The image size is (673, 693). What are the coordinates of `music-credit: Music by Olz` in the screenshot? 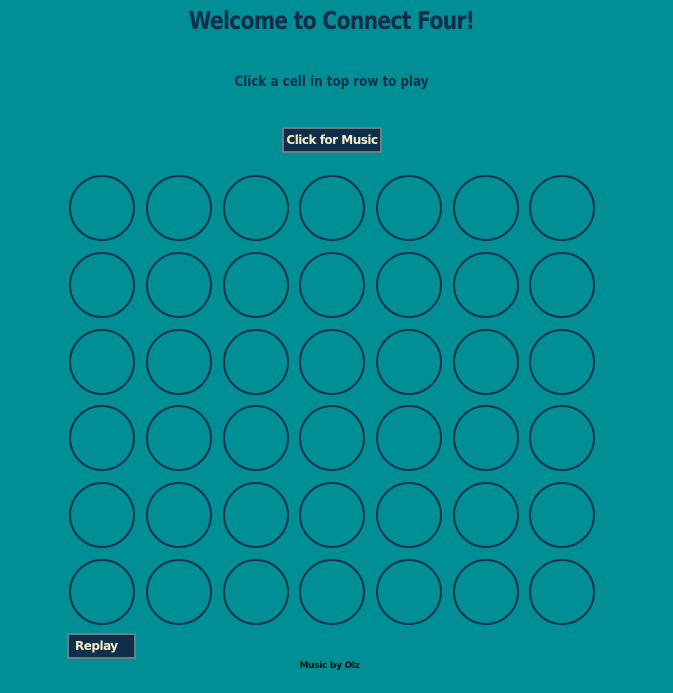 It's located at (329, 666).